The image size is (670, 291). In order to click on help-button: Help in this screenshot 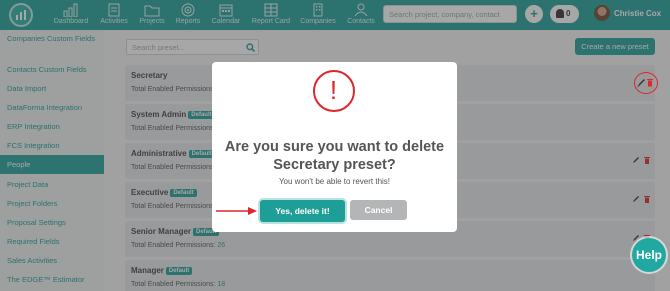, I will do `click(649, 255)`.